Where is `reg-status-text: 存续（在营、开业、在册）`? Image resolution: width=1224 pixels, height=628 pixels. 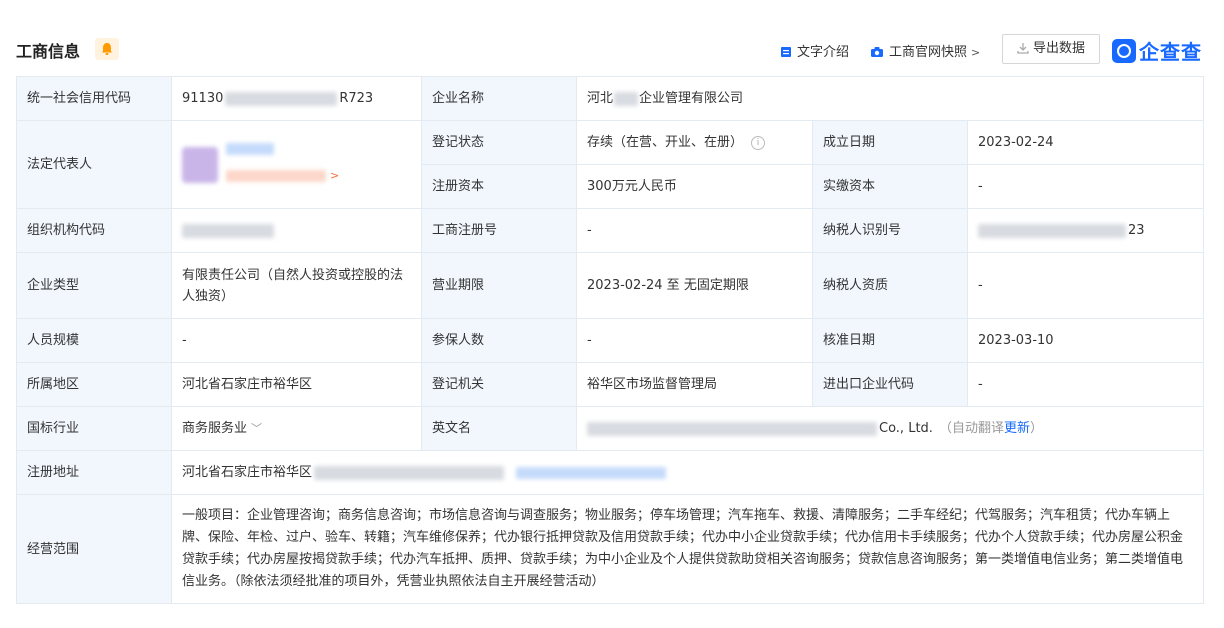 reg-status-text: 存续（在营、开业、在册） is located at coordinates (665, 142).